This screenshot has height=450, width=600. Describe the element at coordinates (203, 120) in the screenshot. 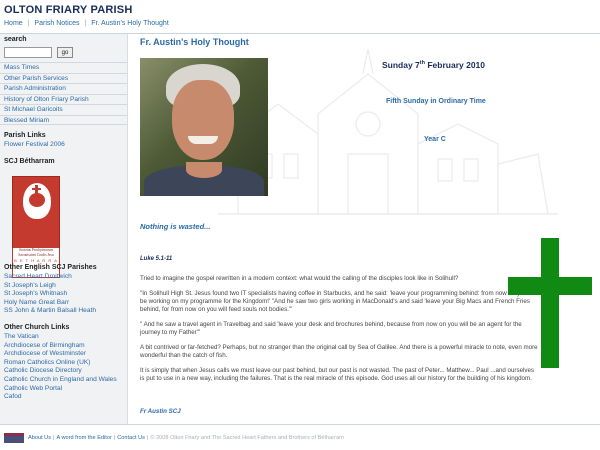

I see `portrait-face` at that location.